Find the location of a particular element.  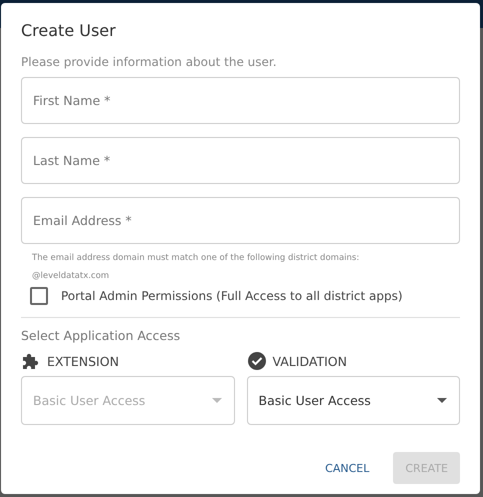

text-field: Last Name * is located at coordinates (240, 160).